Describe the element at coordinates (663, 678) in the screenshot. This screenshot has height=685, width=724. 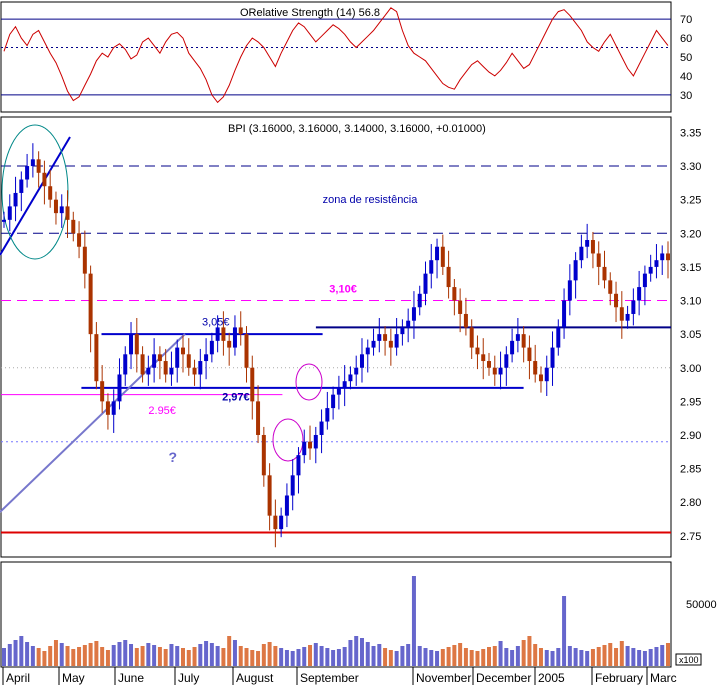
I see `x-axis-label: Marc` at that location.